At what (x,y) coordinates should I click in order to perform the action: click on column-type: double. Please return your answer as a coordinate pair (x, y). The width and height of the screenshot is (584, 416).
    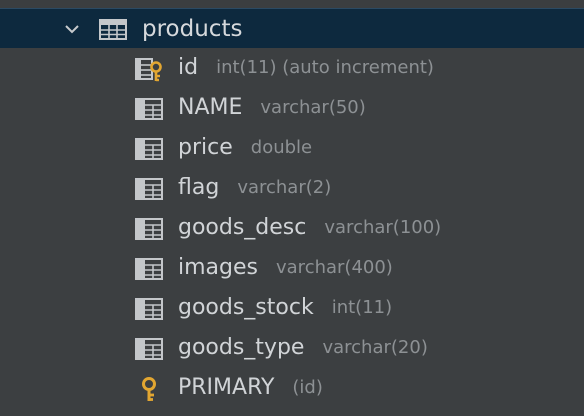
    Looking at the image, I should click on (281, 147).